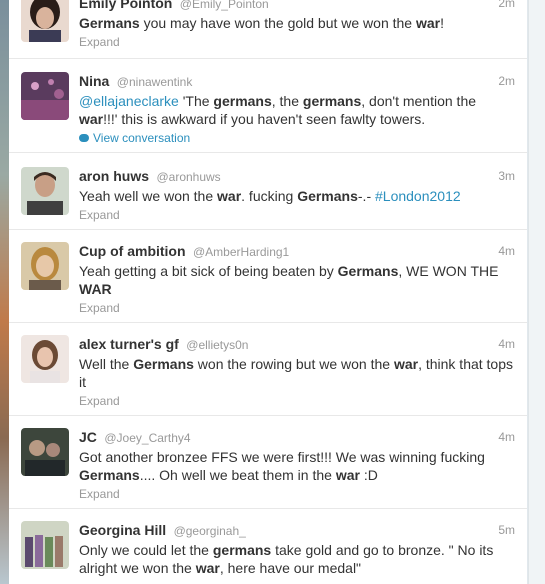 This screenshot has height=584, width=545. I want to click on tweet-text-segment: !, so click(442, 23).